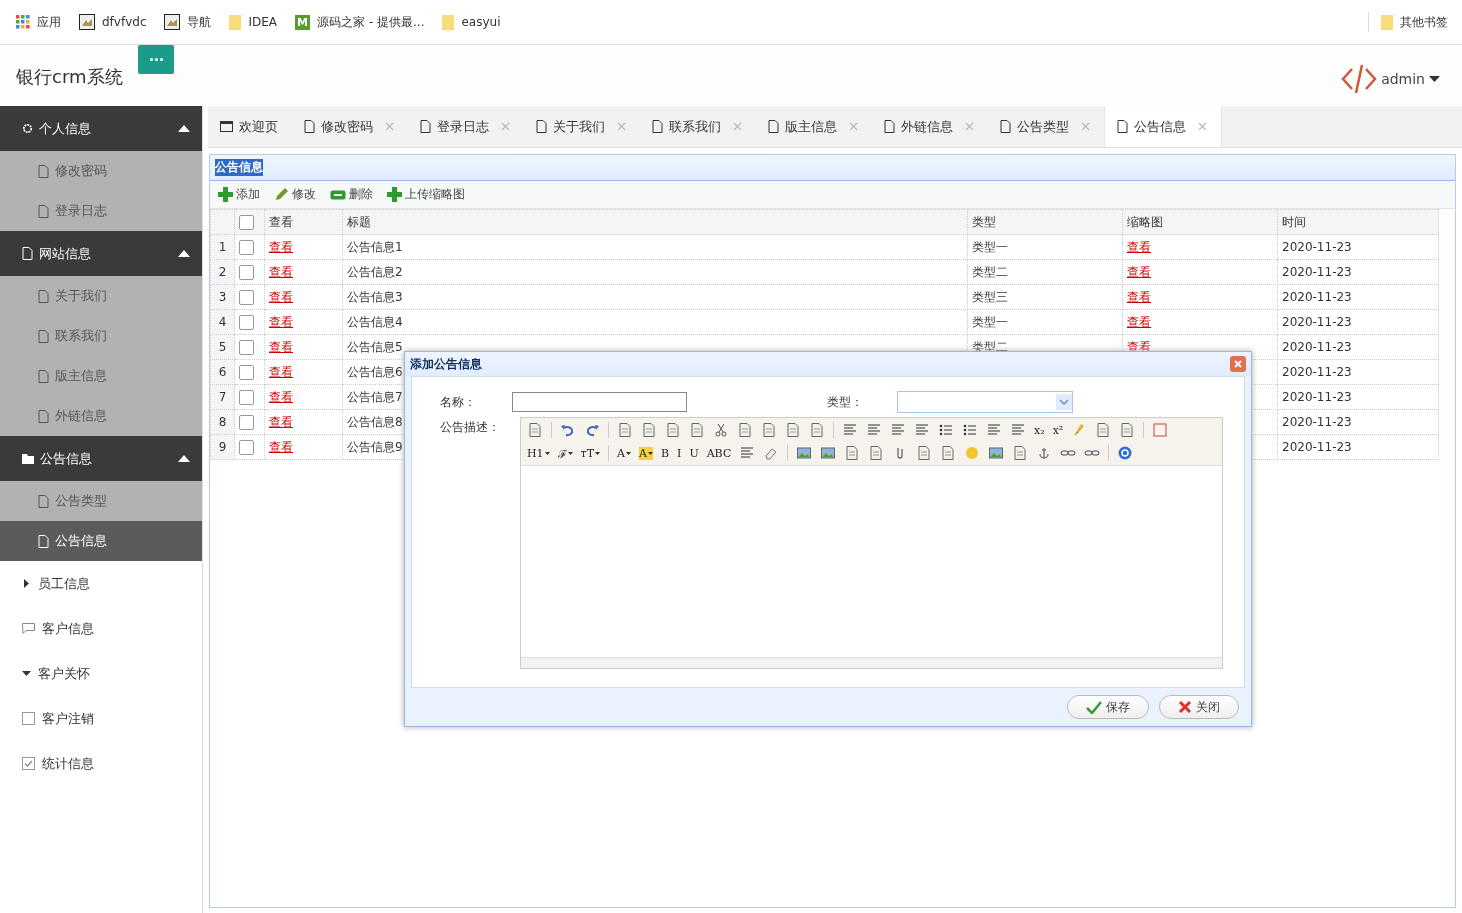 The width and height of the screenshot is (1462, 913). What do you see at coordinates (101, 211) in the screenshot?
I see `sidebar-item: 登录日志` at bounding box center [101, 211].